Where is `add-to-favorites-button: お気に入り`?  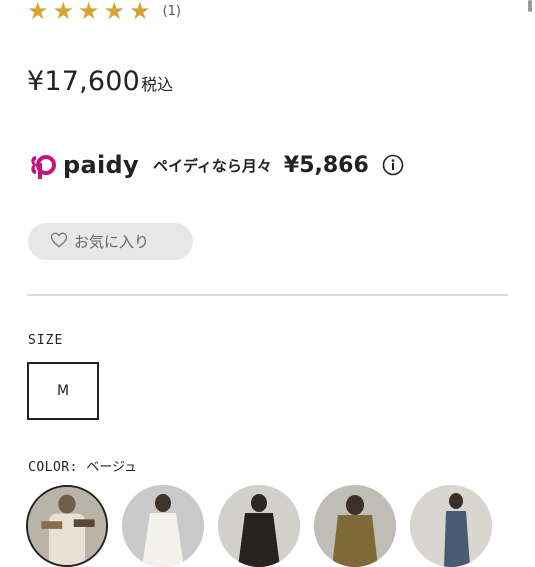
add-to-favorites-button: お気に入り is located at coordinates (110, 241).